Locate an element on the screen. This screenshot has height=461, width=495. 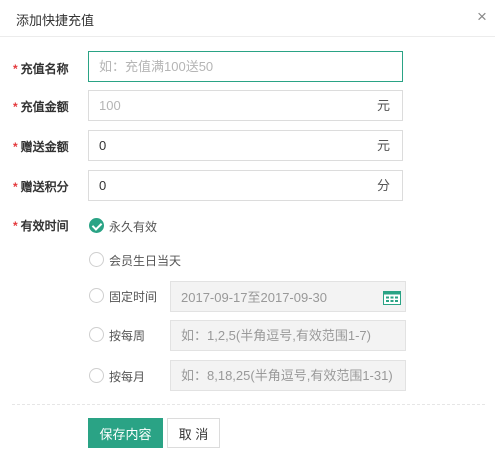
gift-amount-label-text: 赠送金额 is located at coordinates (44, 147).